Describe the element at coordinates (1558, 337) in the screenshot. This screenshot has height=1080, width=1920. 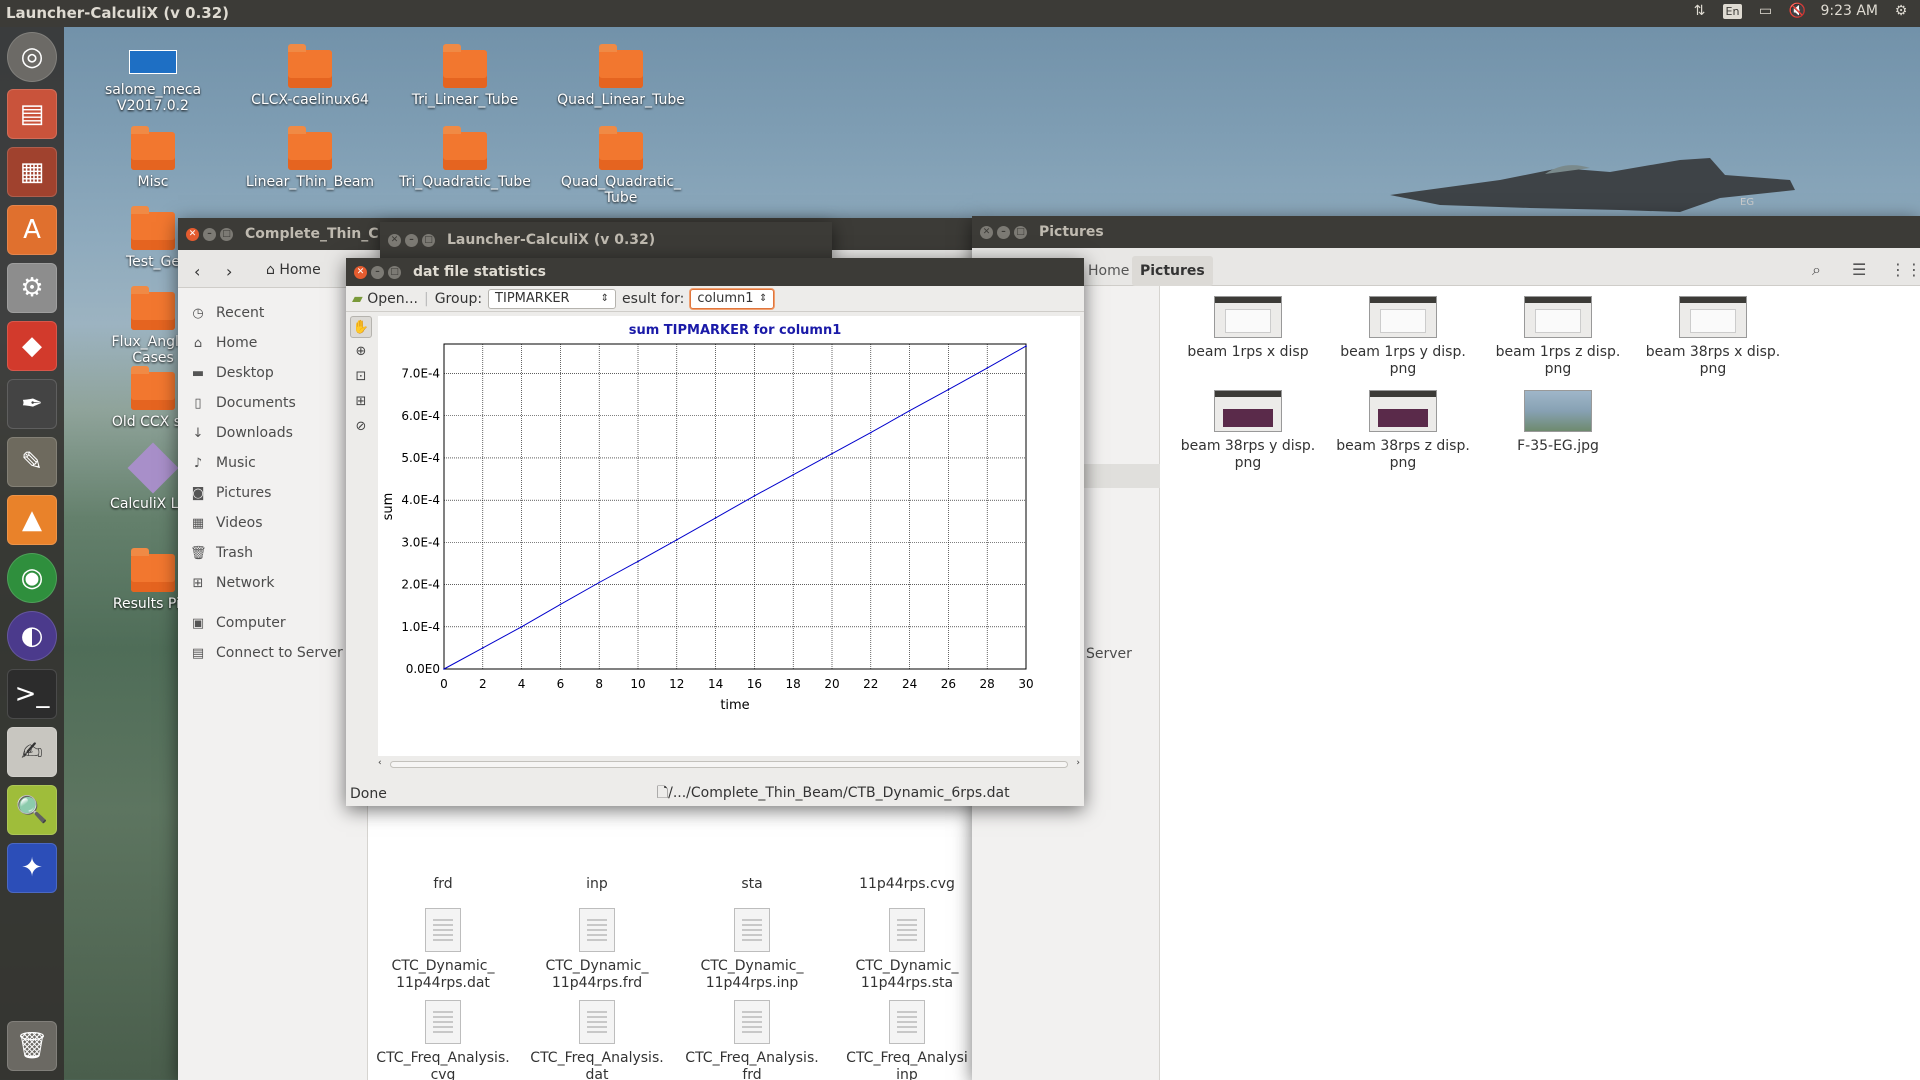
I see `image-file-item: beam 1rps z disp. png` at that location.